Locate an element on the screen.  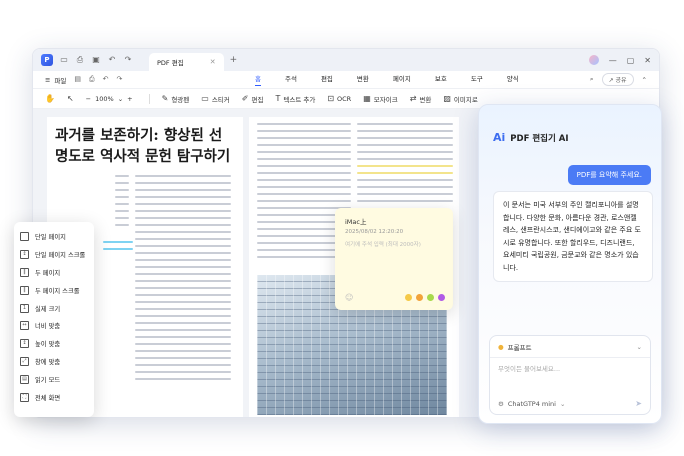
redo-icon: ↷ is located at coordinates (128, 60).